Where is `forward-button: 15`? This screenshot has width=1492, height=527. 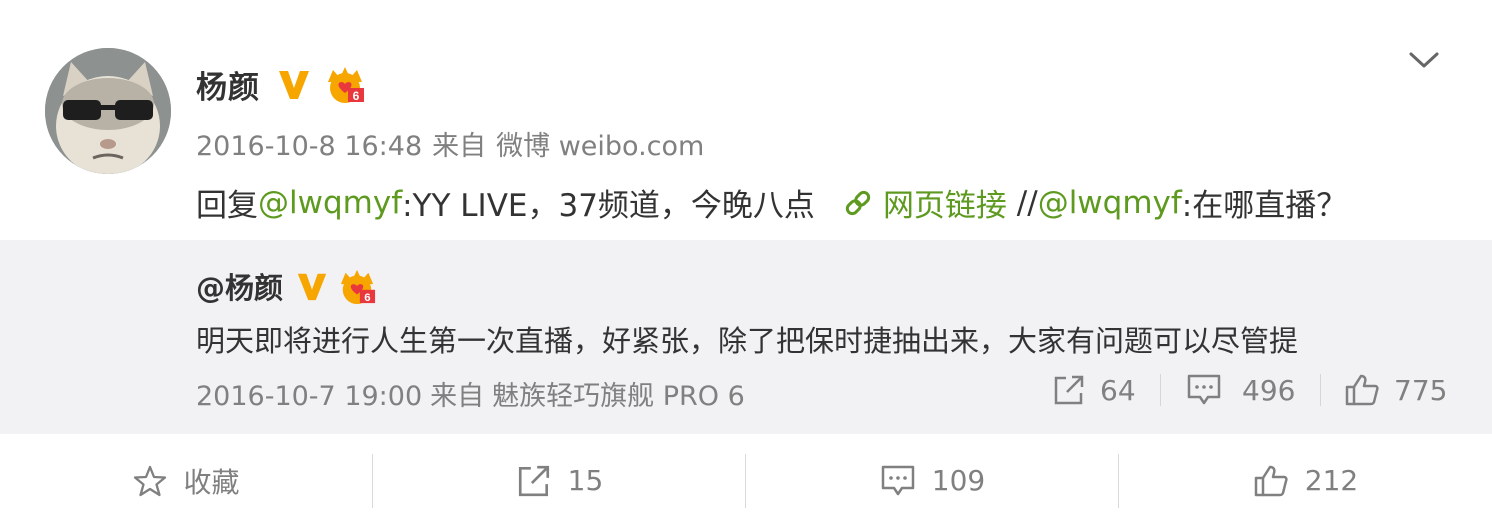
forward-button: 15 is located at coordinates (559, 480).